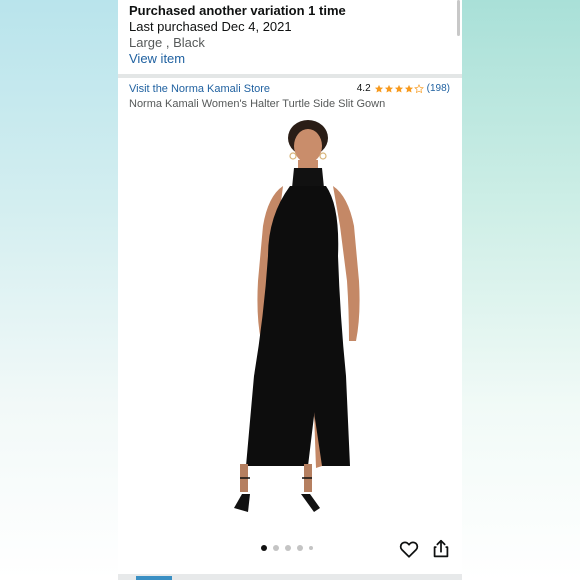  I want to click on star-outline-icon, so click(418, 88).